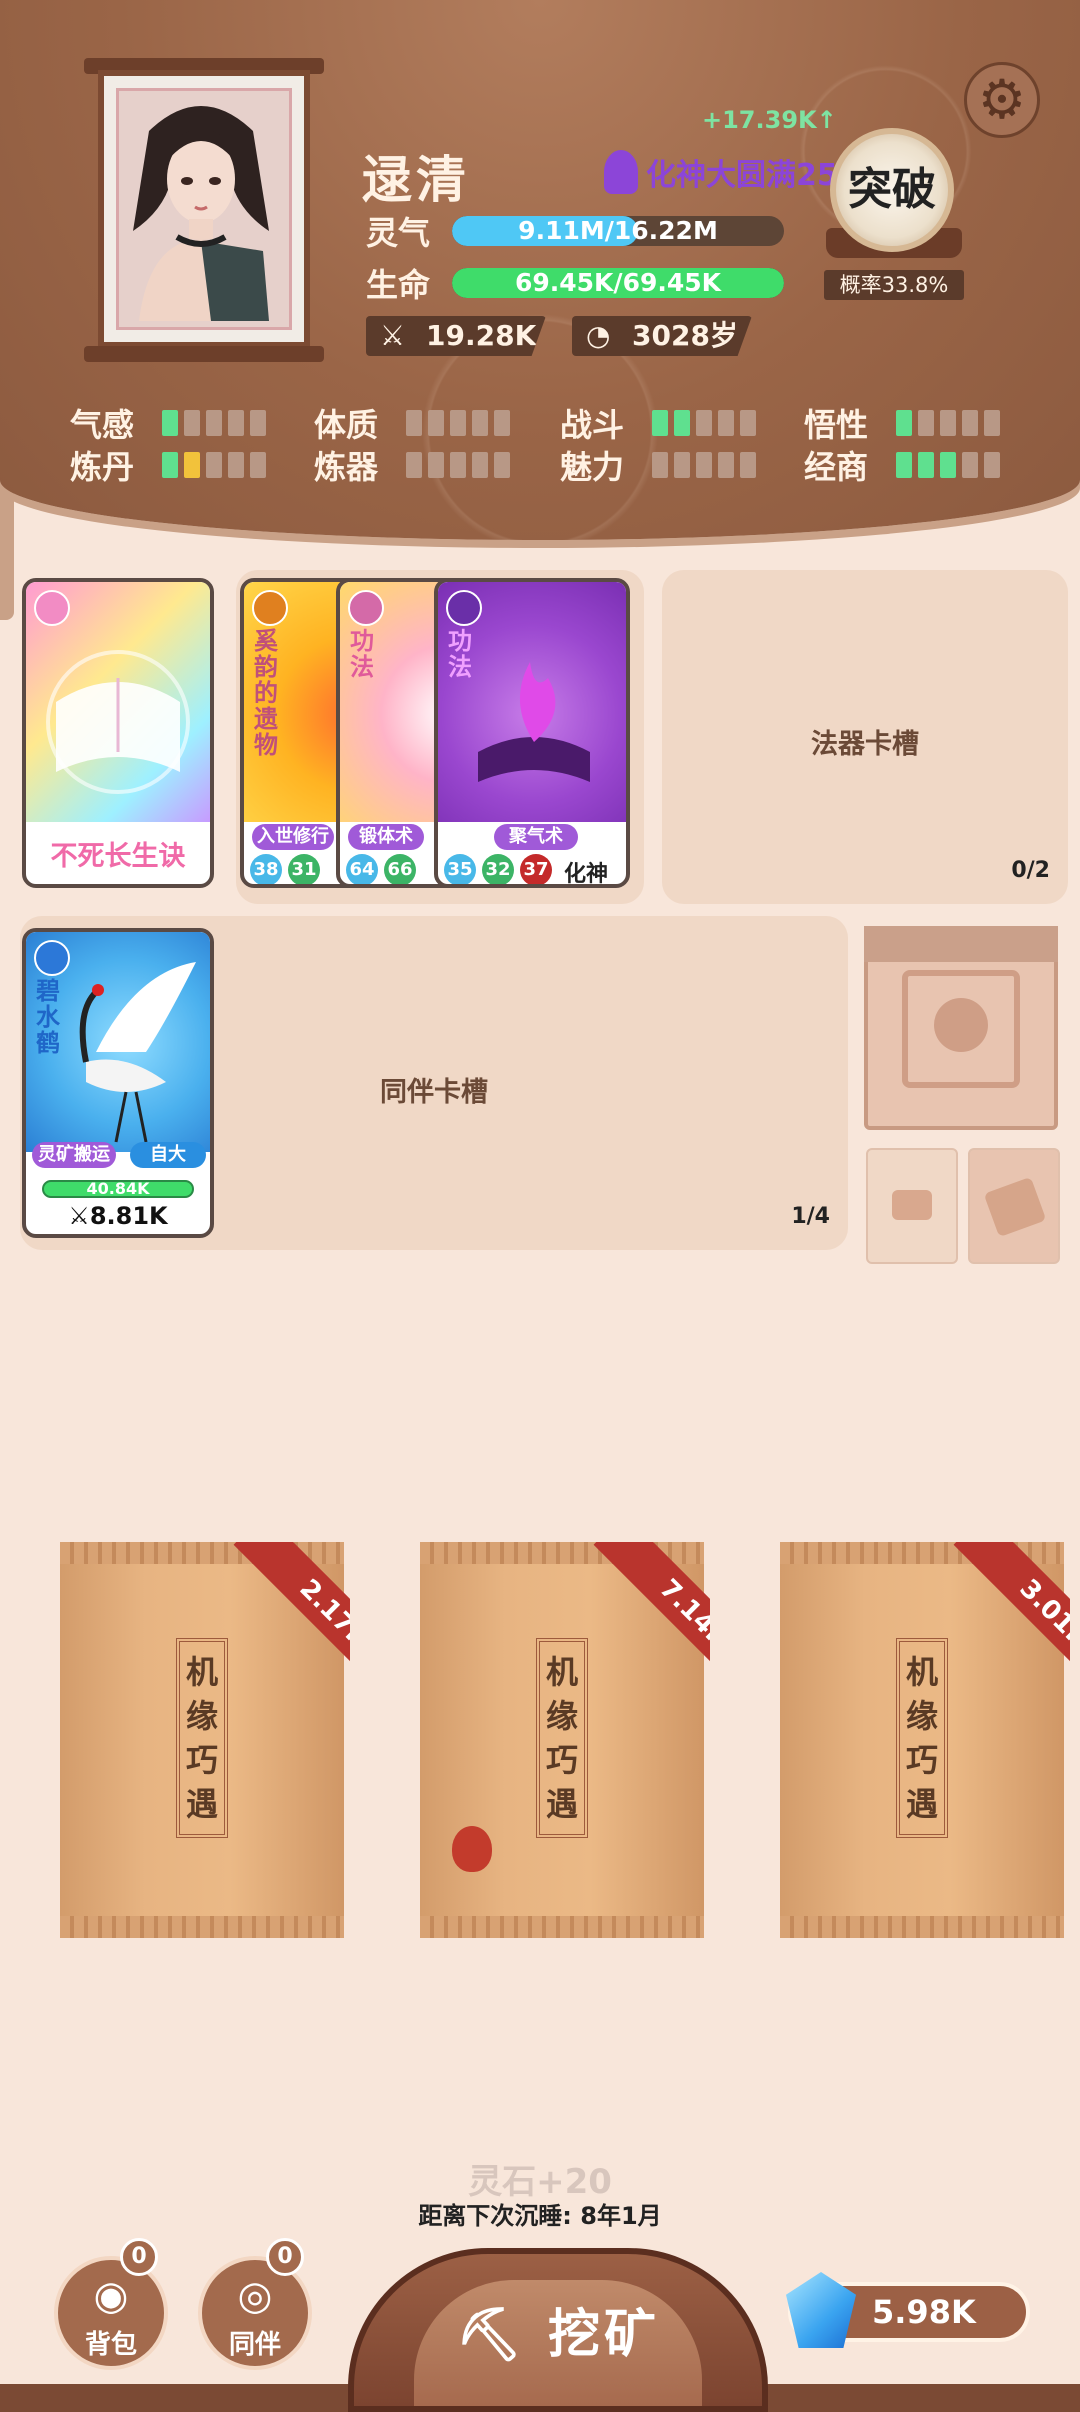 This screenshot has width=1080, height=2412. Describe the element at coordinates (416, 180) in the screenshot. I see `player-name: 逯清` at that location.